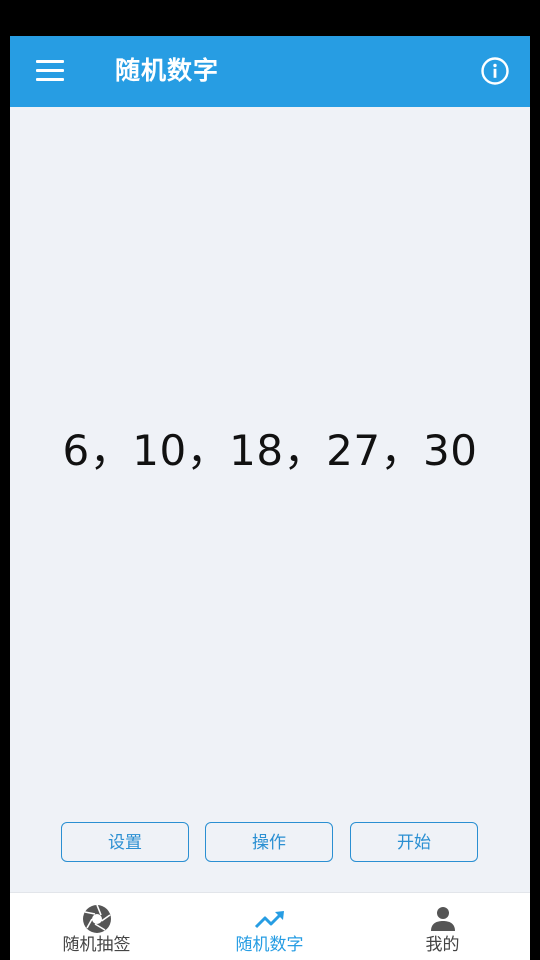 The height and width of the screenshot is (960, 540). What do you see at coordinates (96, 945) in the screenshot?
I see `nav-label-random-draw: 随机抽签` at bounding box center [96, 945].